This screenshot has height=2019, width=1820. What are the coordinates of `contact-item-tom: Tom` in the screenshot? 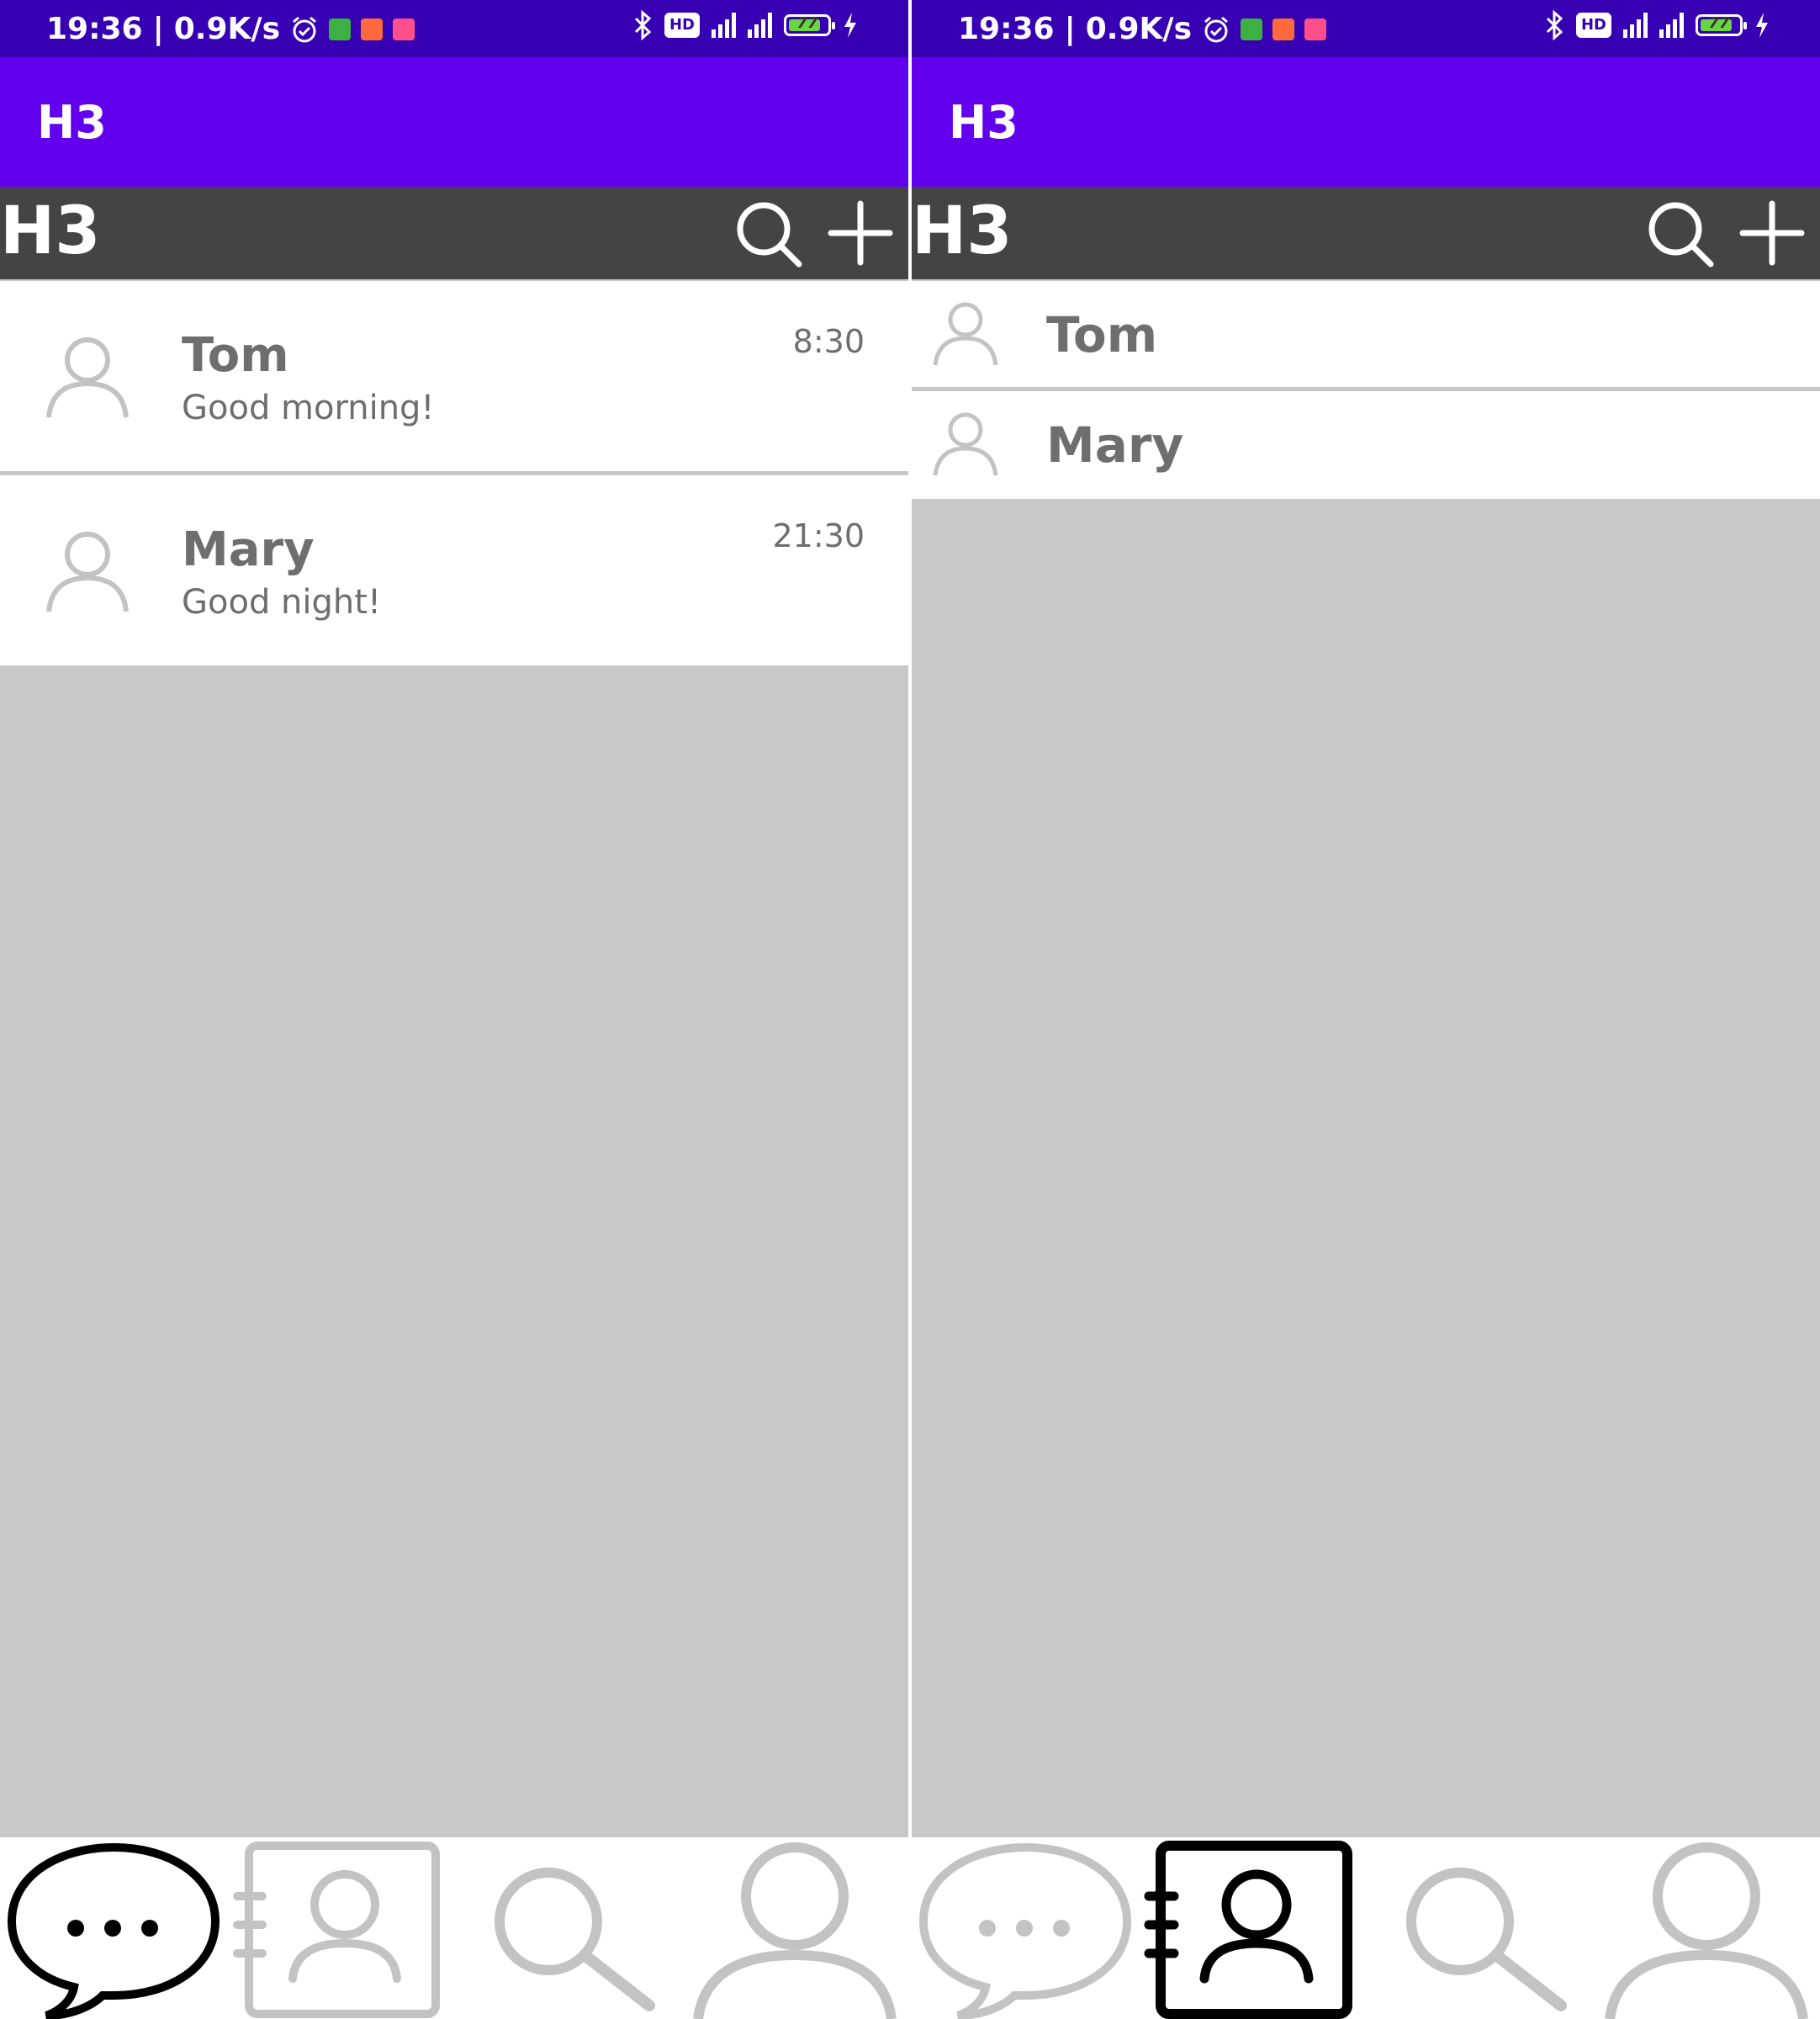 It's located at (1366, 335).